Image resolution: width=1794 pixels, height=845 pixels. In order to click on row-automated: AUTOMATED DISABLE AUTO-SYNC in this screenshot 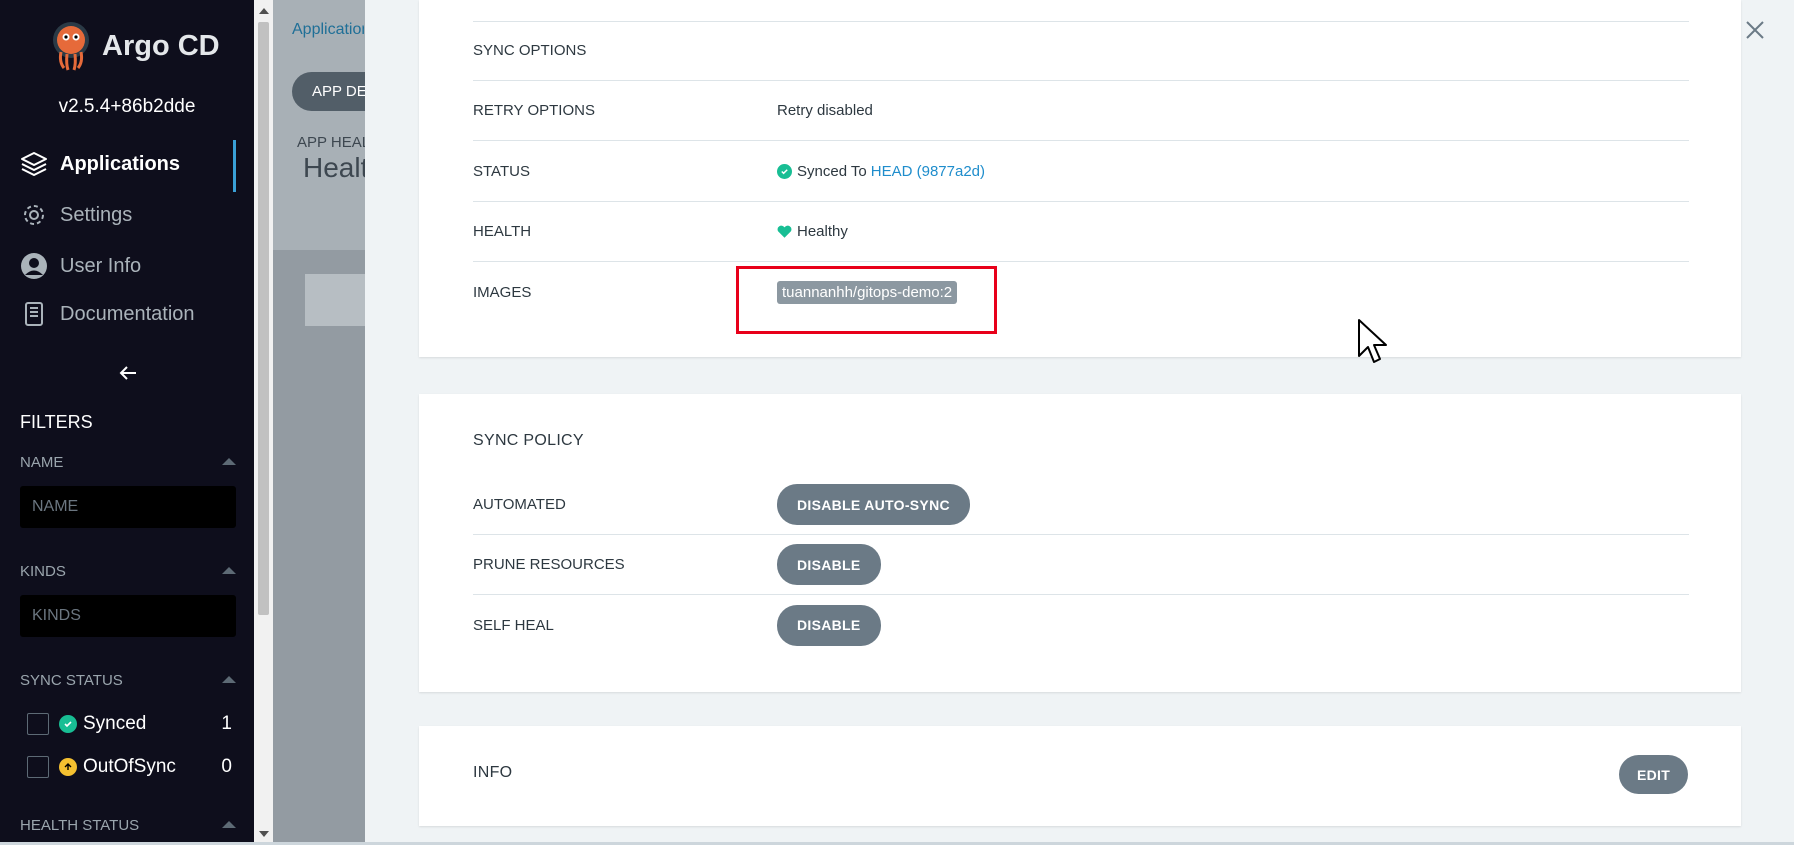, I will do `click(1081, 505)`.